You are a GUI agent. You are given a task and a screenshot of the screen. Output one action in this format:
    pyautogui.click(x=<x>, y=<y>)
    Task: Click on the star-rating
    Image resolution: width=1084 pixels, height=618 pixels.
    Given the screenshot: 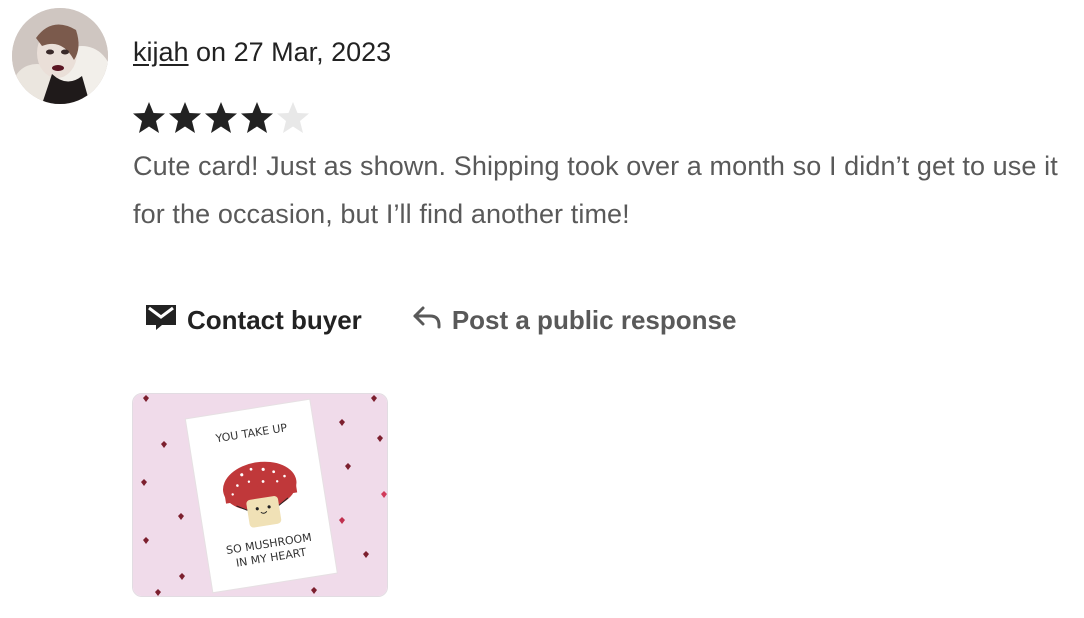 What is the action you would take?
    pyautogui.click(x=221, y=118)
    